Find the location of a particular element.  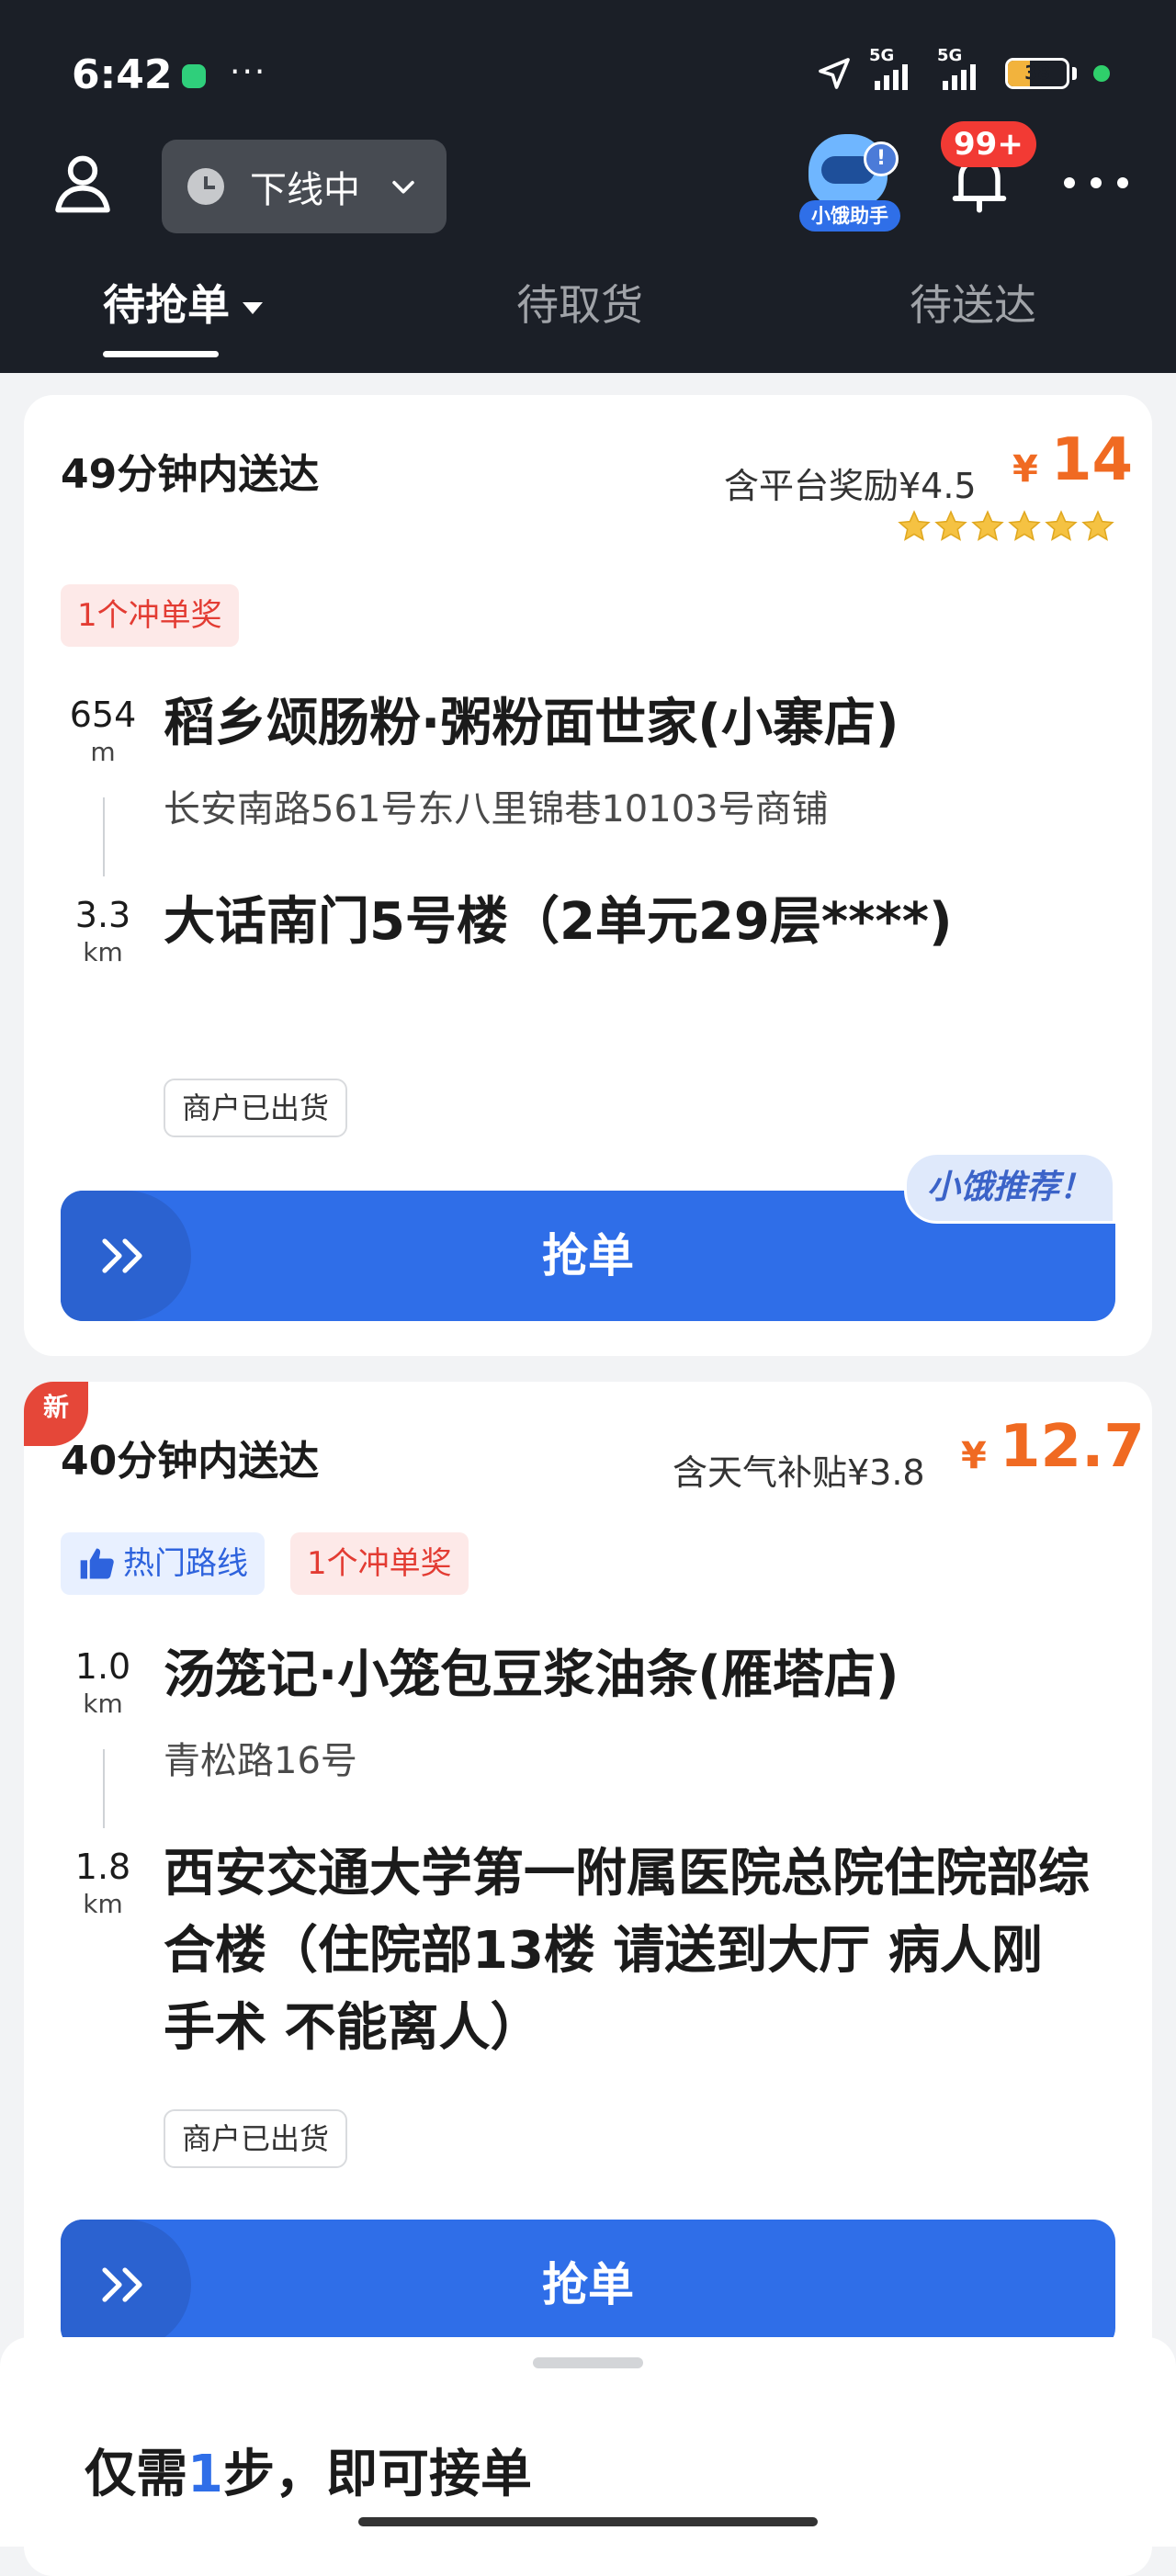

more-options-icon is located at coordinates (1096, 183).